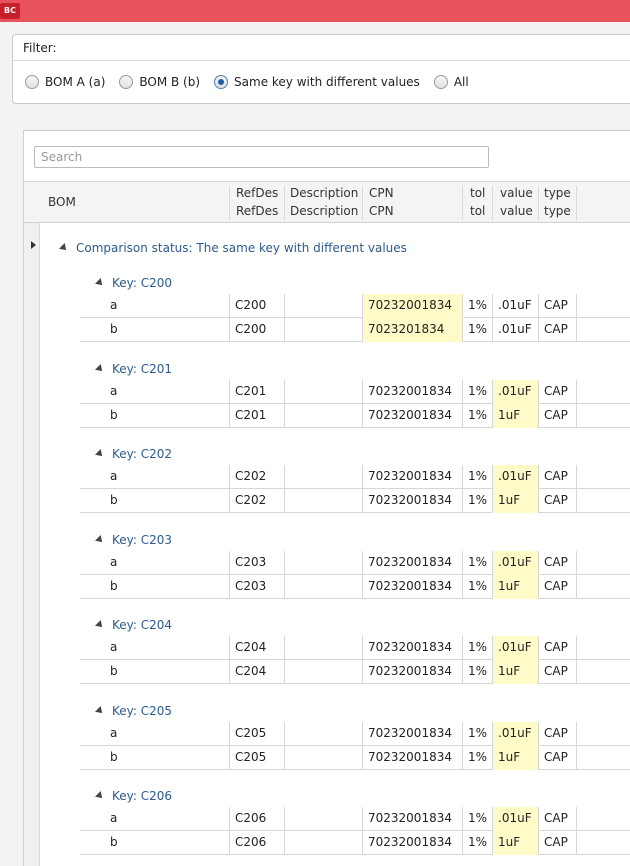 The height and width of the screenshot is (866, 630). Describe the element at coordinates (412, 330) in the screenshot. I see `cell-cpn: 7023201834` at that location.